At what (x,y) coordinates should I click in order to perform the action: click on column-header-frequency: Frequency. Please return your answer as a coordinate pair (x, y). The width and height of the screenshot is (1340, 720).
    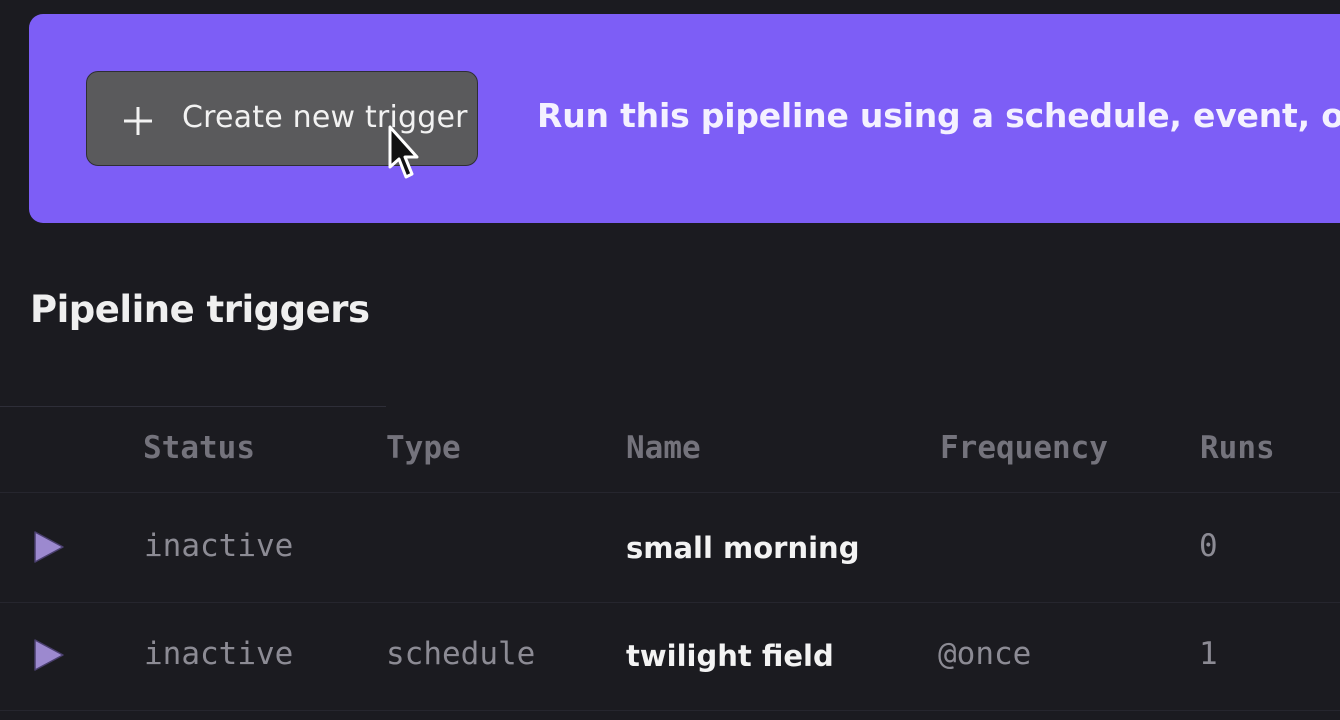
    Looking at the image, I should click on (1024, 448).